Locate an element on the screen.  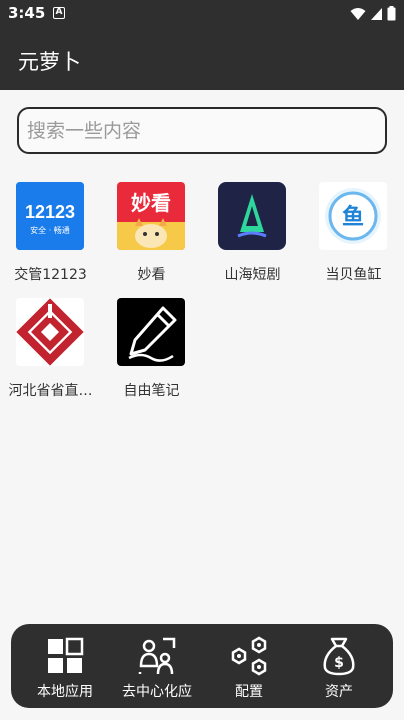
nav-label: 去中心化应 is located at coordinates (157, 692).